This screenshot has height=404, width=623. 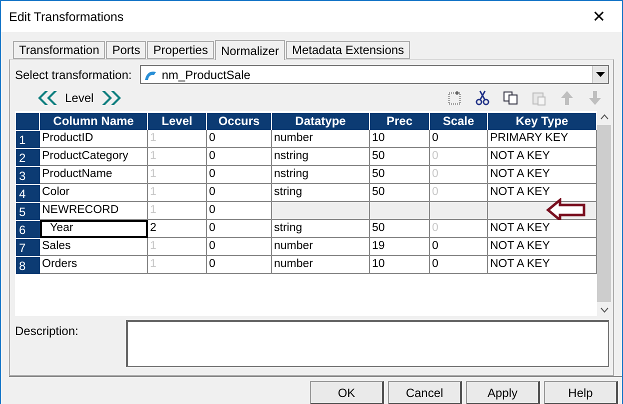 I want to click on row-number: 8, so click(x=28, y=265).